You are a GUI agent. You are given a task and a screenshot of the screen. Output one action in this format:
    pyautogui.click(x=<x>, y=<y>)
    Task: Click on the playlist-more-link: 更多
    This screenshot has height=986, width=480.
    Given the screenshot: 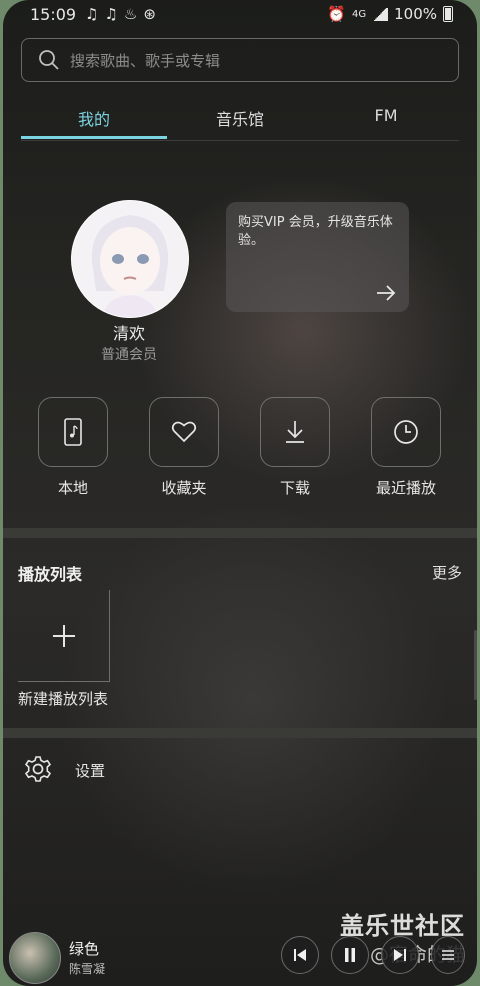 What is the action you would take?
    pyautogui.click(x=447, y=572)
    